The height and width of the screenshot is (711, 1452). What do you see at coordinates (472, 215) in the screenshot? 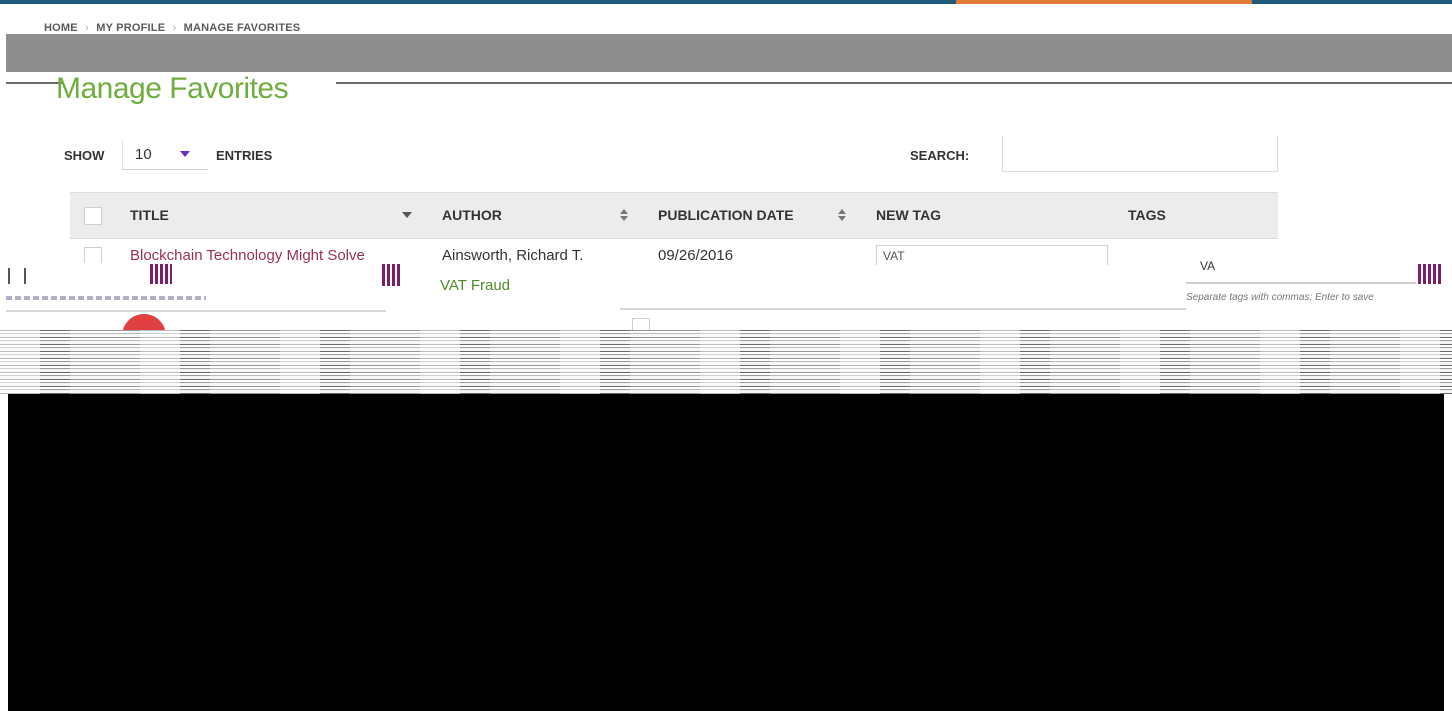
I see `column-header-author: AUTHOR` at bounding box center [472, 215].